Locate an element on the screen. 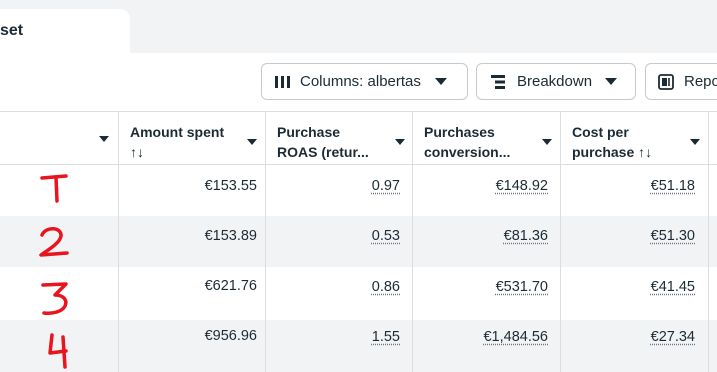  tab-label: set is located at coordinates (12, 30).